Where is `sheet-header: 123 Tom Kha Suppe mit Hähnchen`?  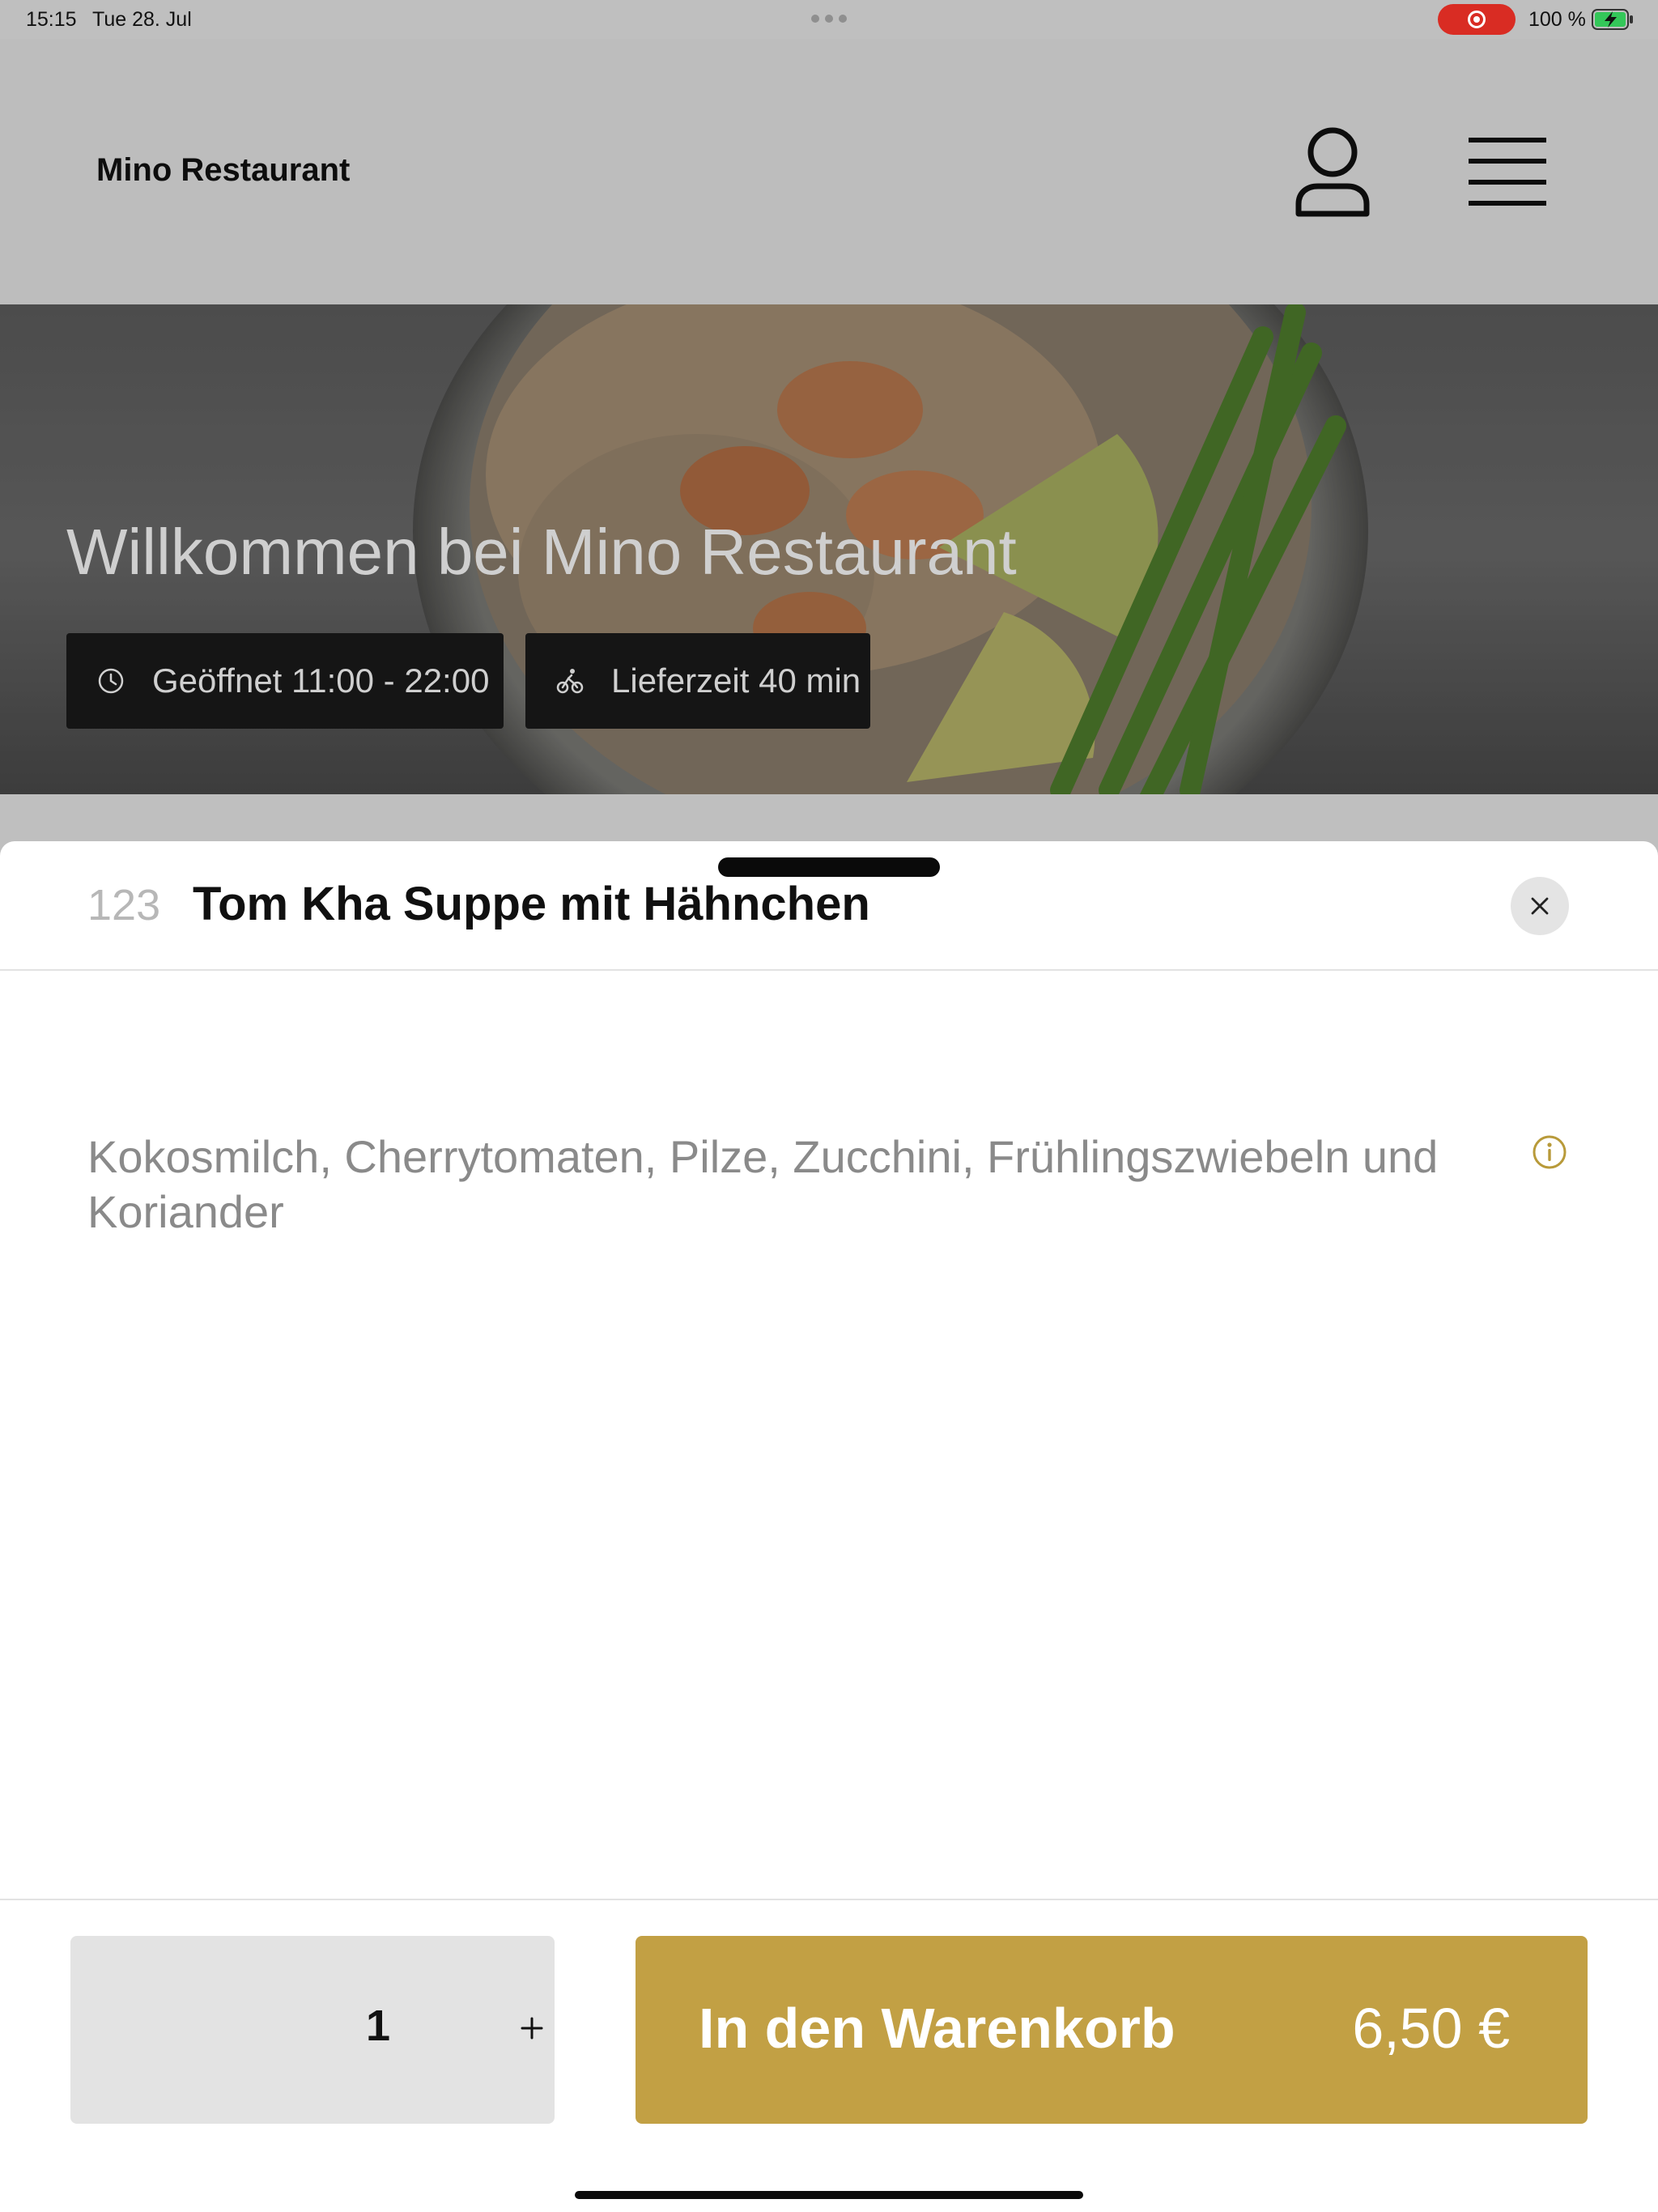
sheet-header: 123 Tom Kha Suppe mit Hähnchen is located at coordinates (829, 906).